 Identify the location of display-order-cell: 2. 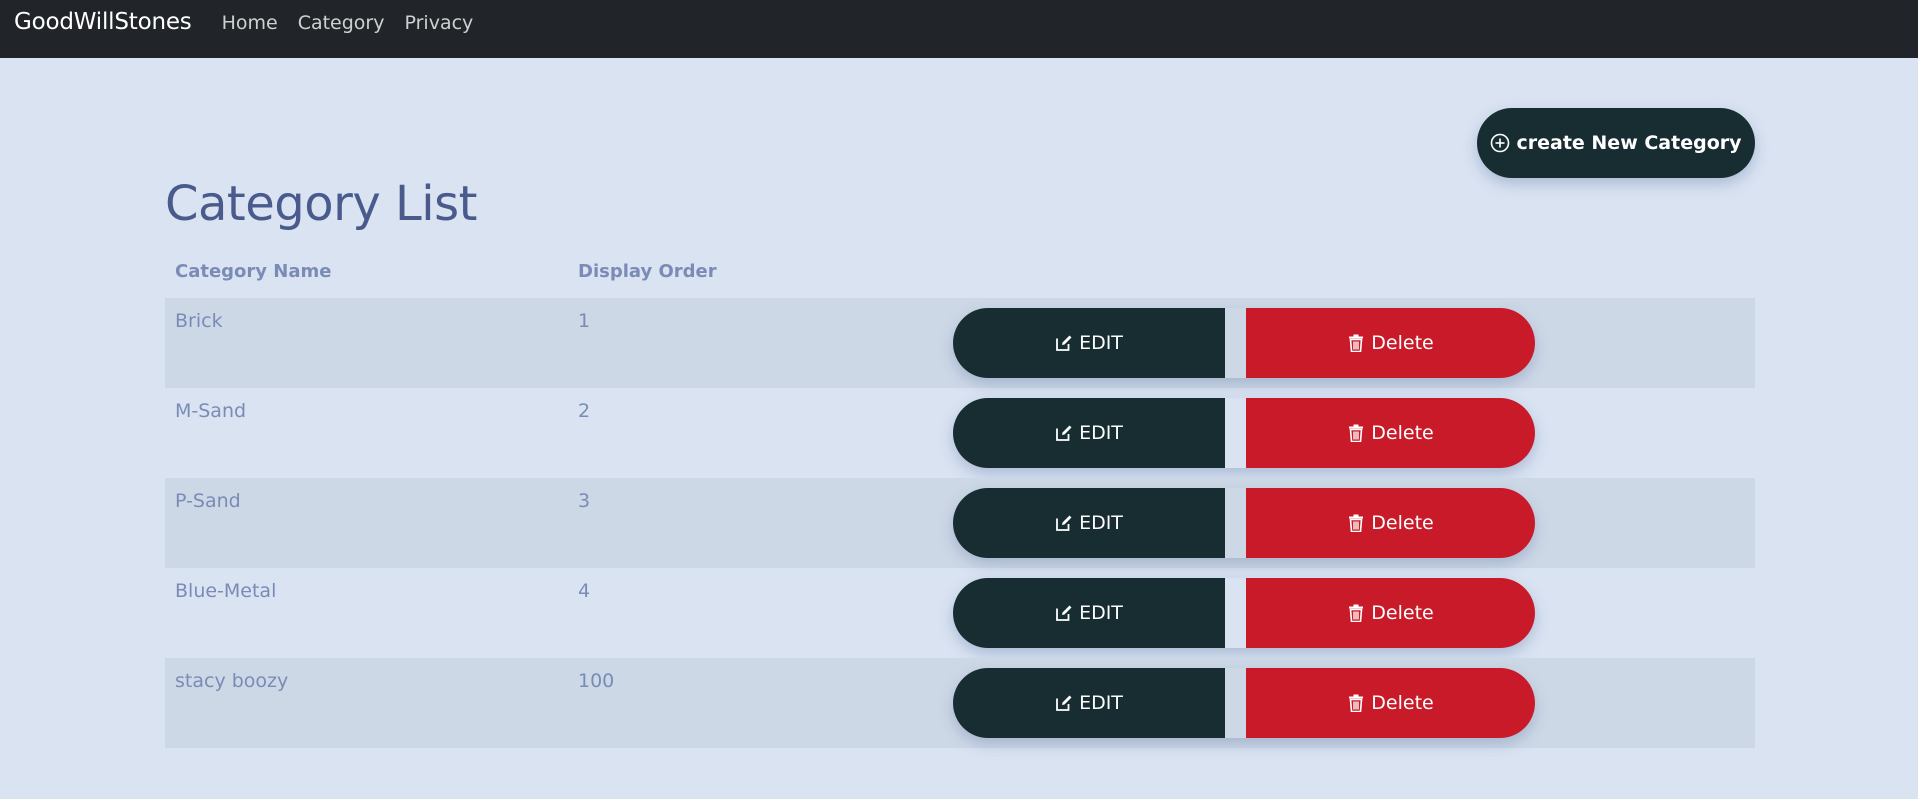
(584, 411).